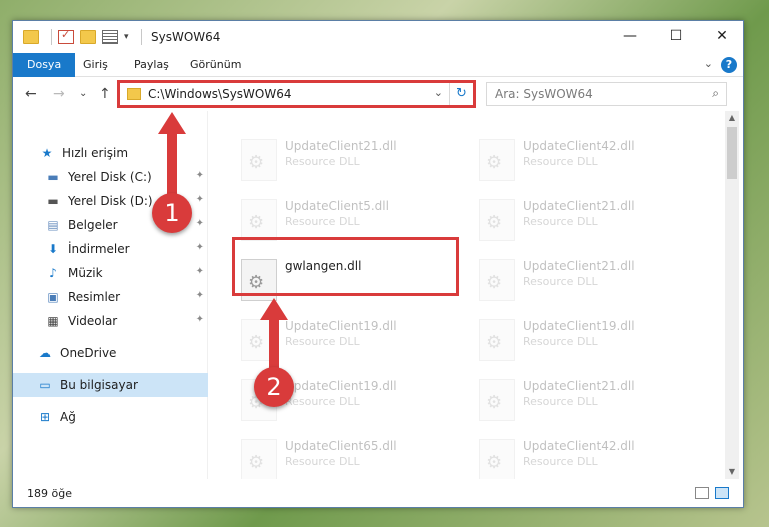 The height and width of the screenshot is (527, 769). Describe the element at coordinates (630, 36) in the screenshot. I see `minimize-button: —` at that location.